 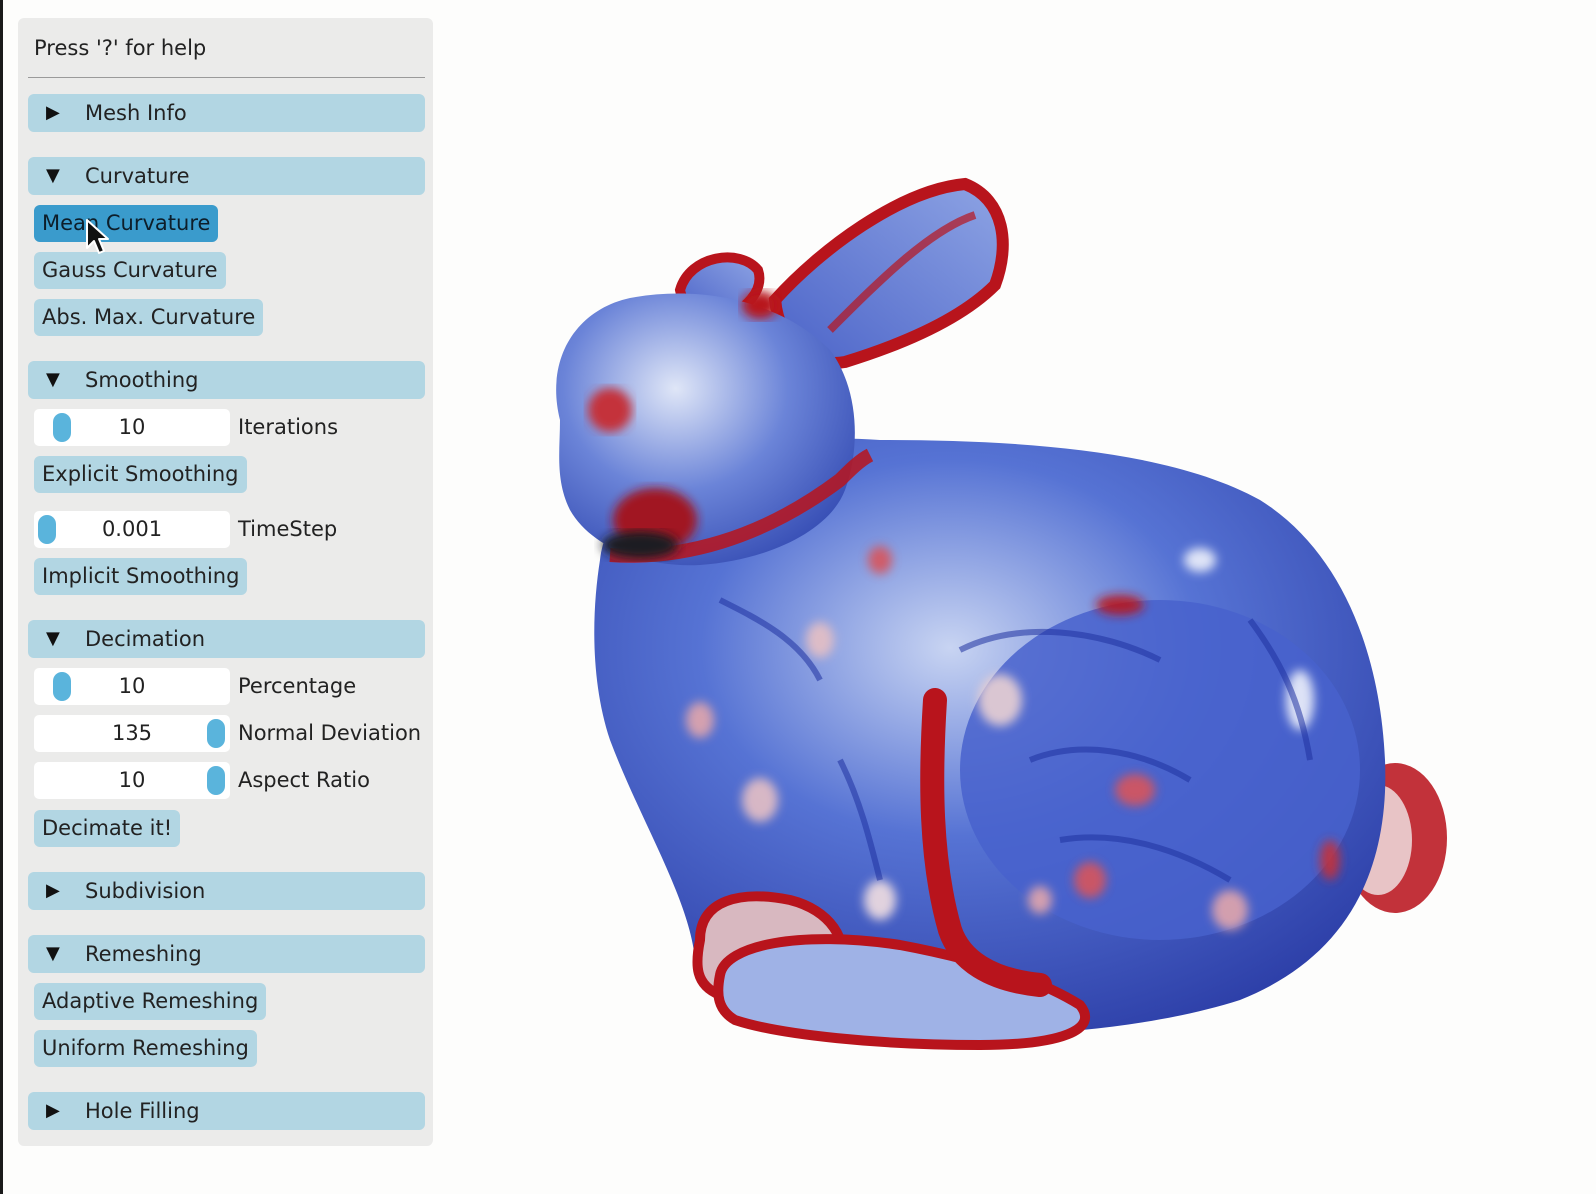 I want to click on normal-deviation-label: Normal Deviation, so click(x=330, y=733).